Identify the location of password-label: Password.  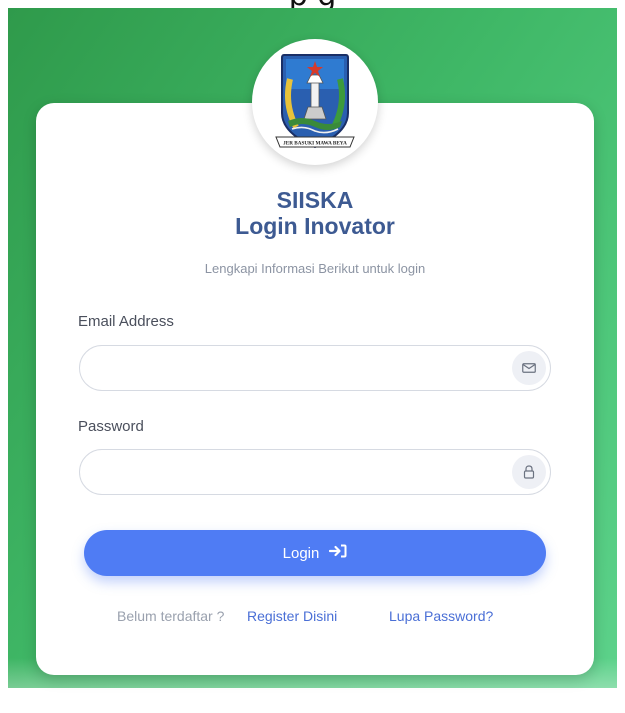
(111, 426).